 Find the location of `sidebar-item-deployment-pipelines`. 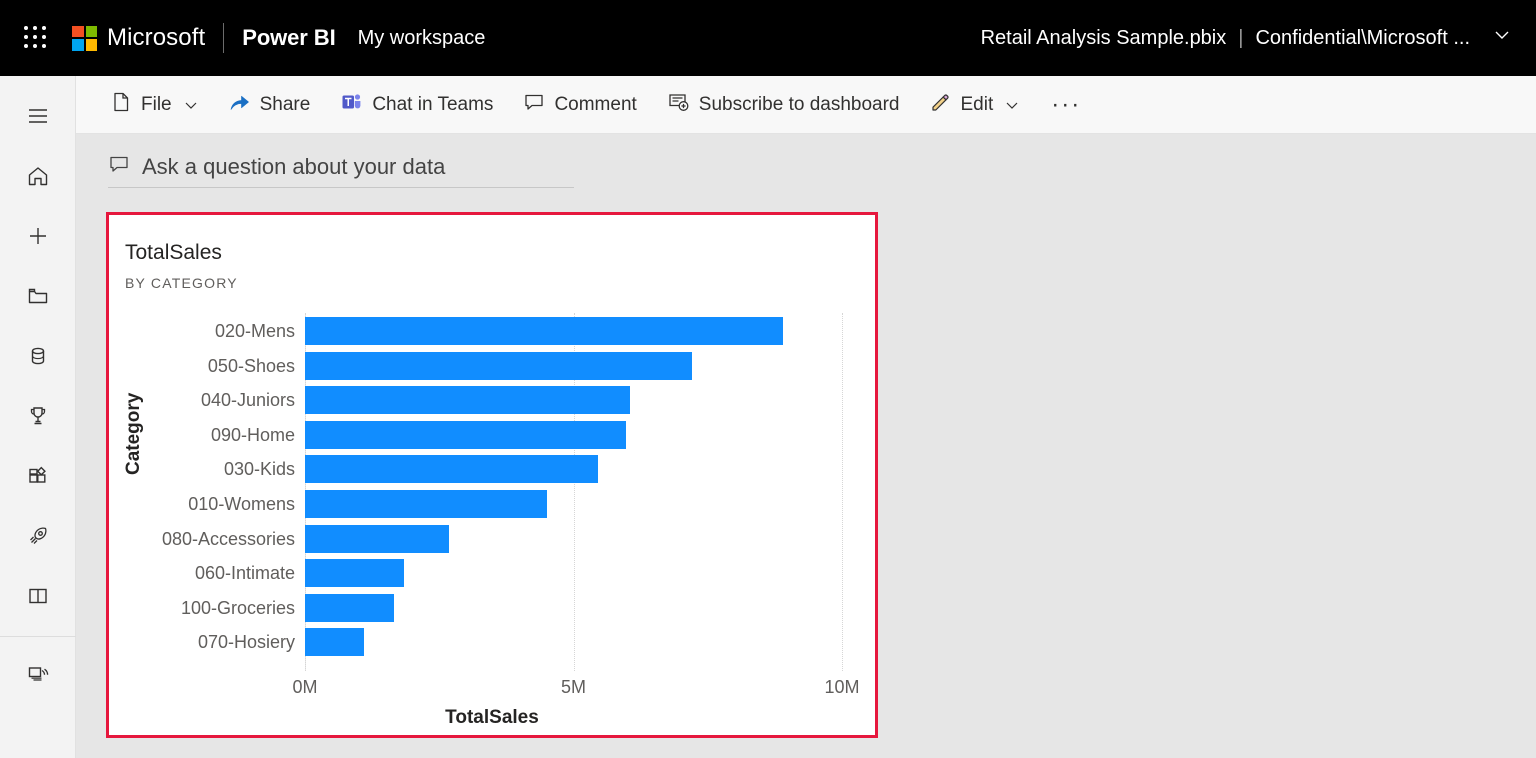

sidebar-item-deployment-pipelines is located at coordinates (38, 538).